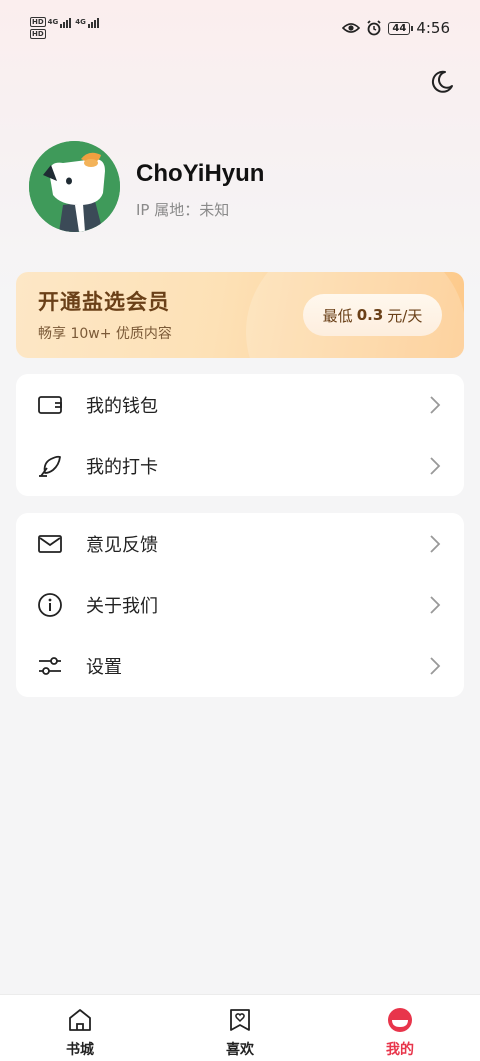 The width and height of the screenshot is (480, 1061). I want to click on avatar-illustration, so click(74, 186).